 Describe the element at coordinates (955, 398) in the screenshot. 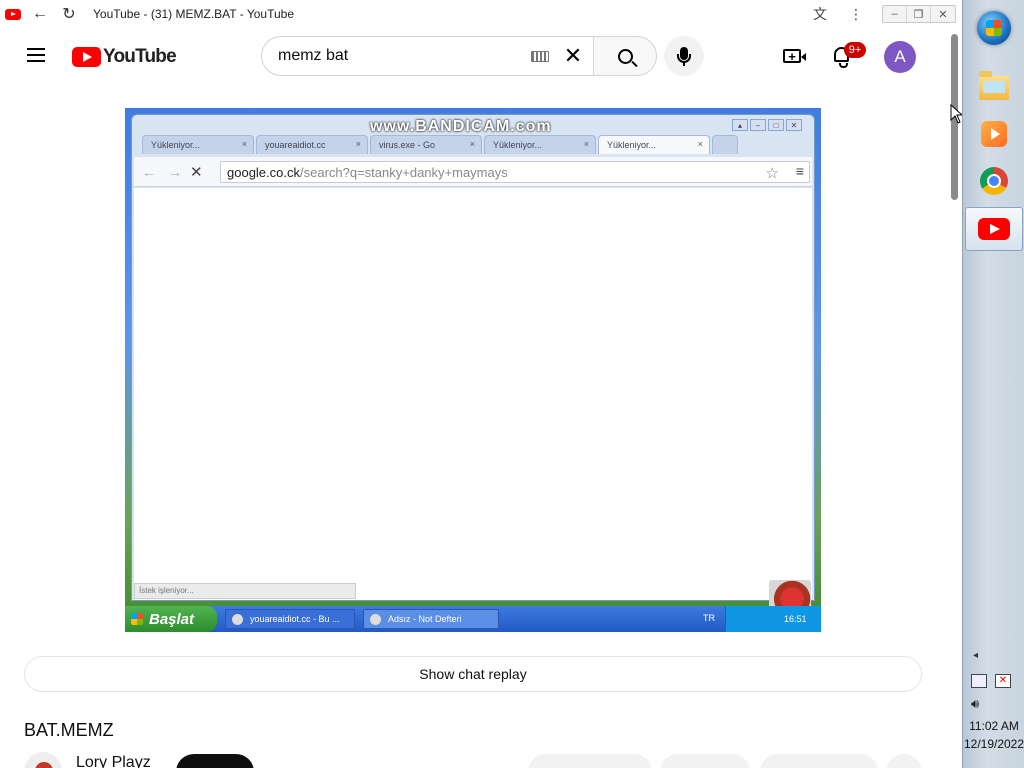

I see `page-scrollbar` at that location.